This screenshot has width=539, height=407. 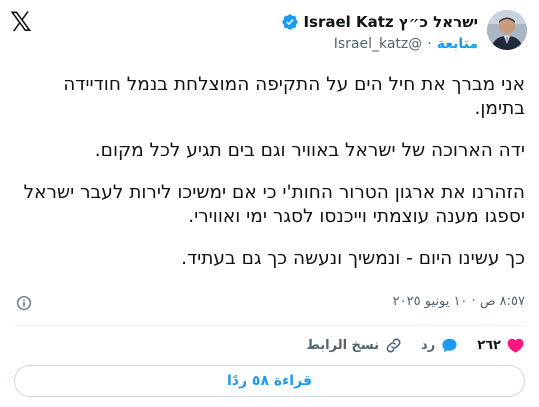 What do you see at coordinates (440, 345) in the screenshot?
I see `reply-button: رد` at bounding box center [440, 345].